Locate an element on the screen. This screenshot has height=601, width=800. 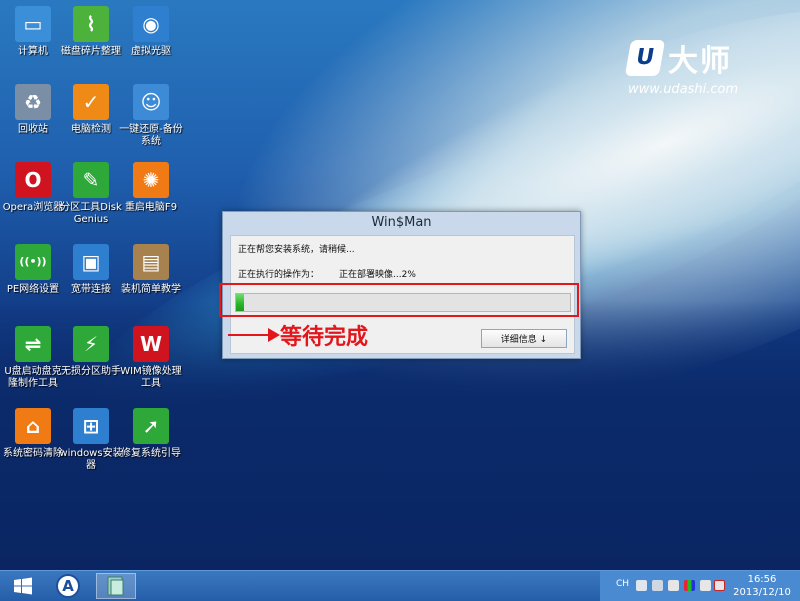
logo-brand-text: 大师 is located at coordinates (700, 61).